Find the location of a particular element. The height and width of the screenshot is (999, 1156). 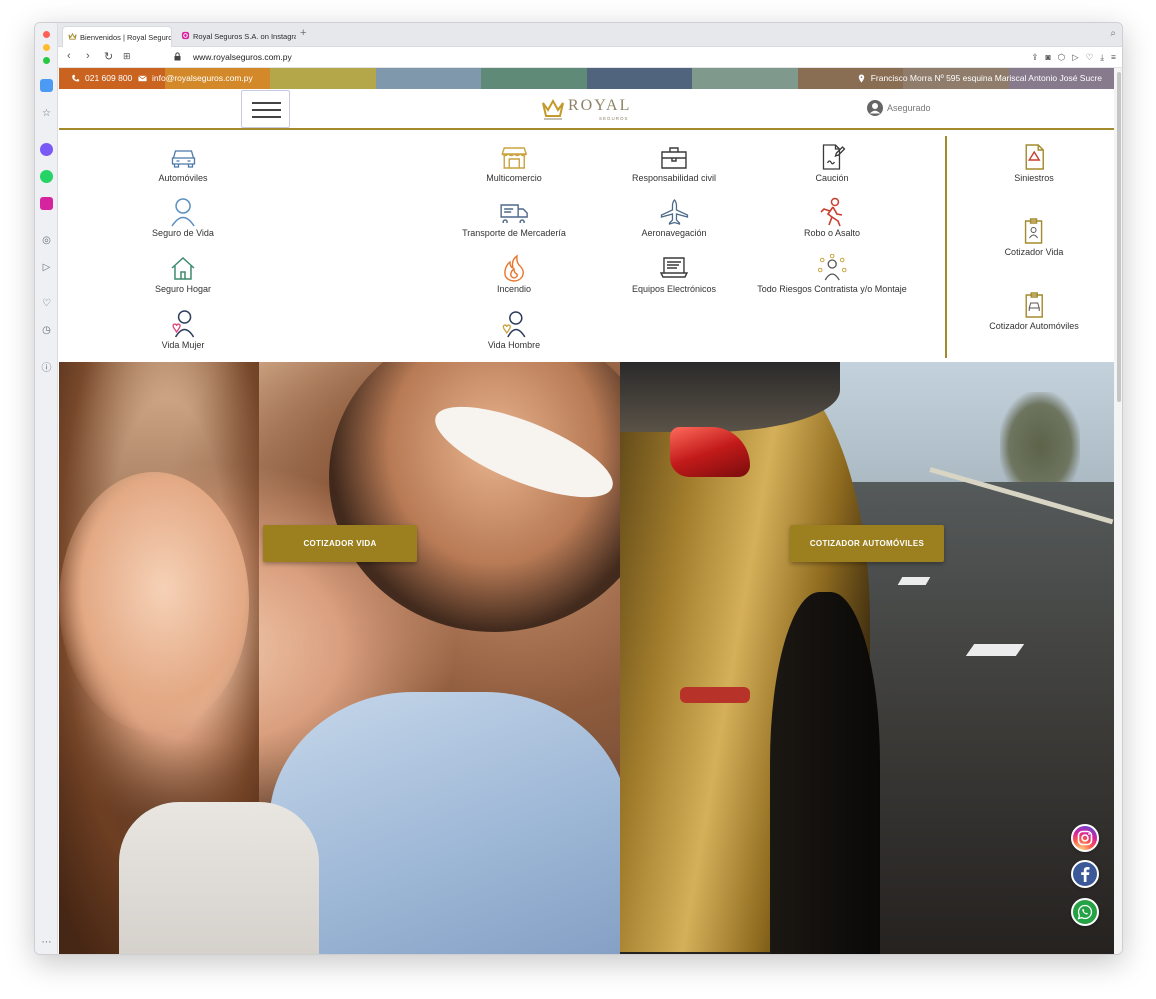

phone-text: 021 609 800 is located at coordinates (109, 78).